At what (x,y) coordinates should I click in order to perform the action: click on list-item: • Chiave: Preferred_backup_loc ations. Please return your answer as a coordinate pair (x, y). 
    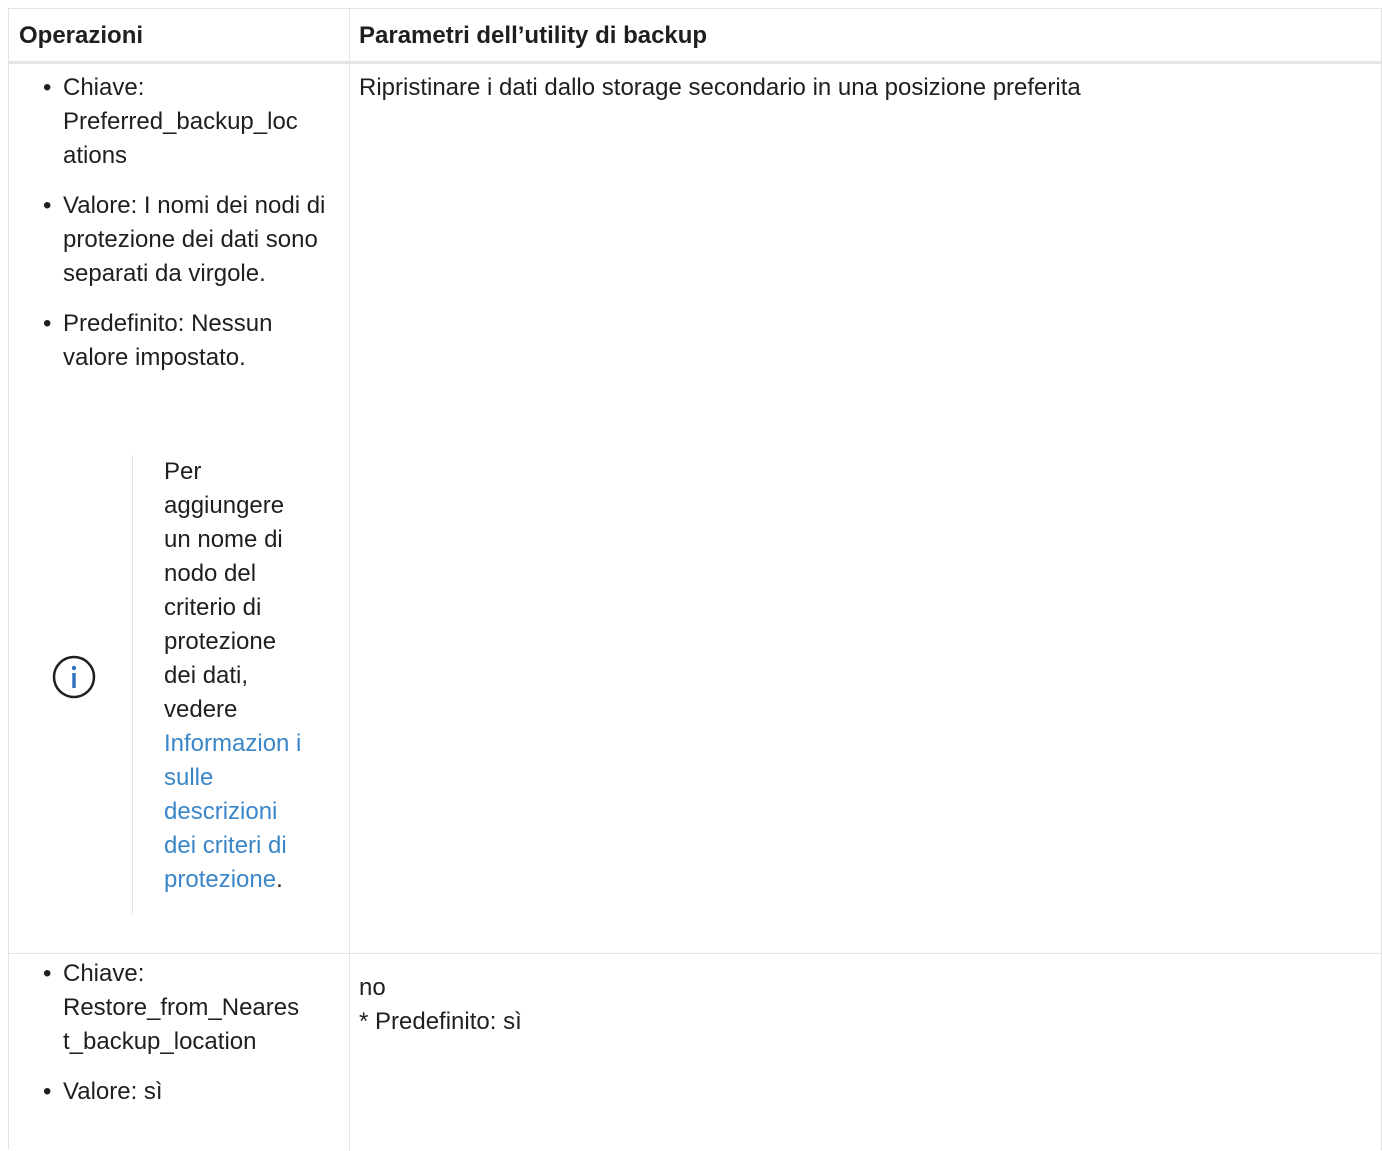
    Looking at the image, I should click on (170, 121).